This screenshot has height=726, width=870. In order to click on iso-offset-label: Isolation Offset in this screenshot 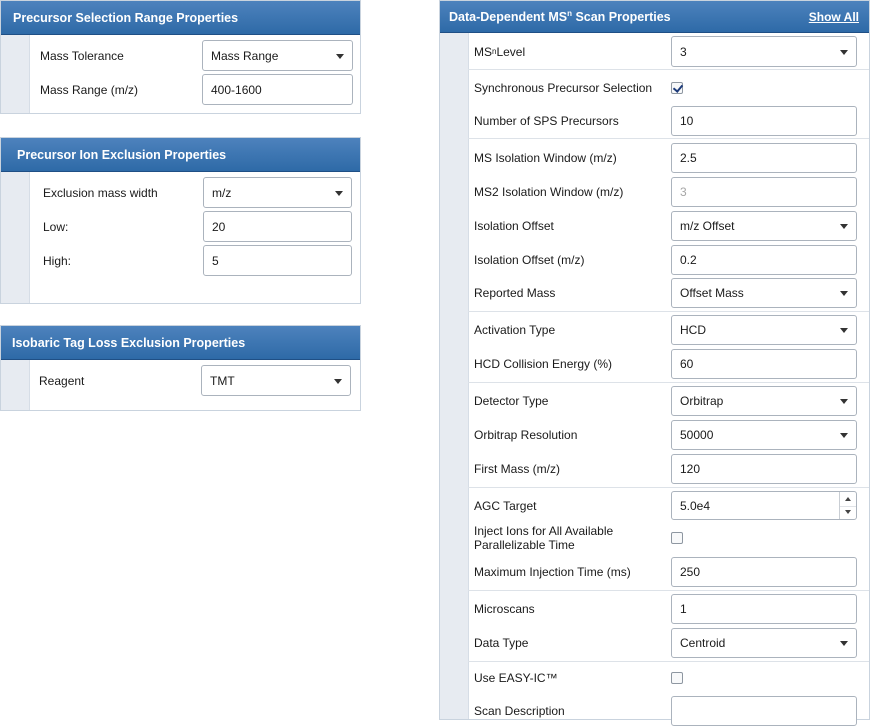, I will do `click(514, 226)`.